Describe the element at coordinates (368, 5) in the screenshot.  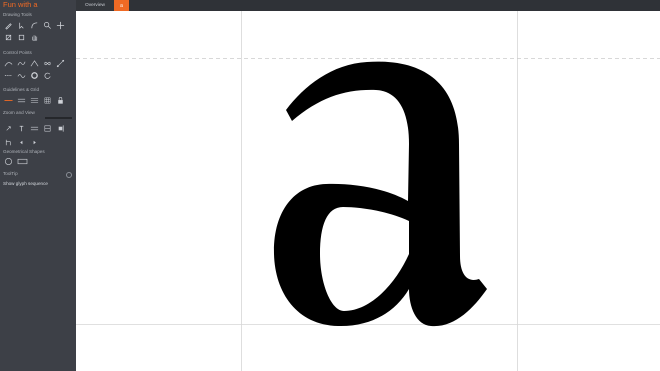
I see `tab-bar: Overview a` at that location.